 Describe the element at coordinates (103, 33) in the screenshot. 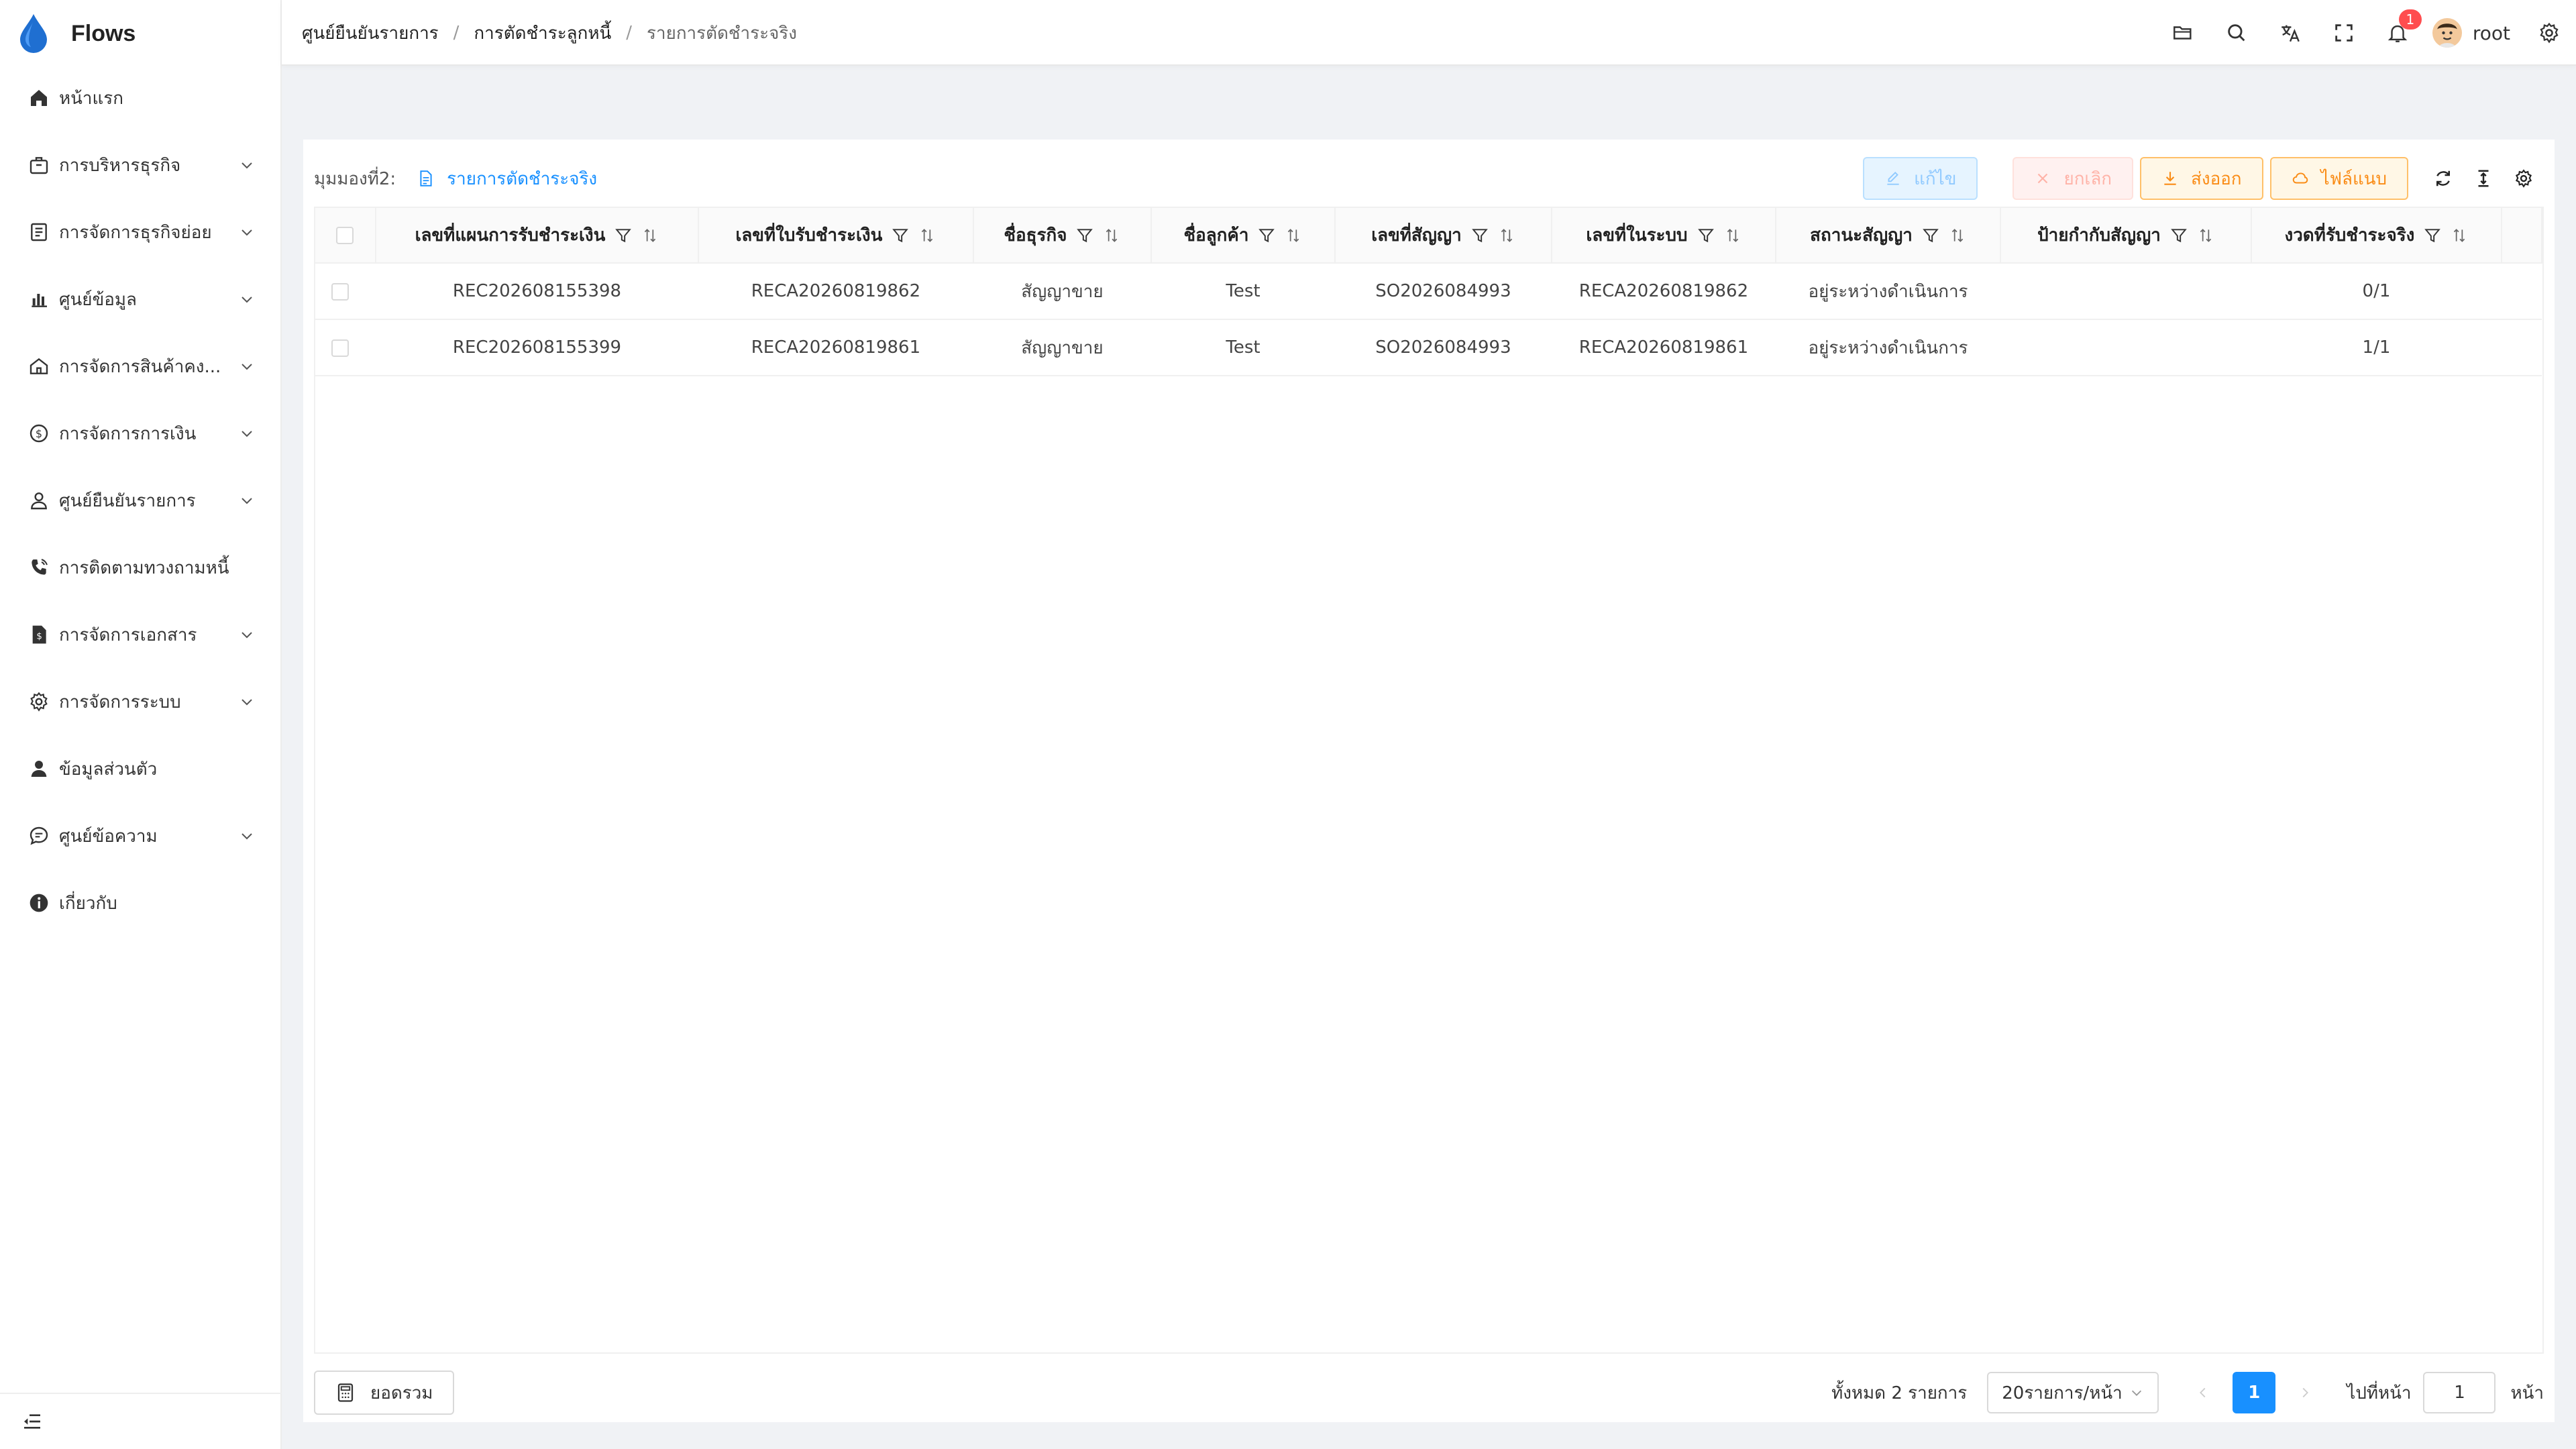

I see `app-name: Flows` at that location.